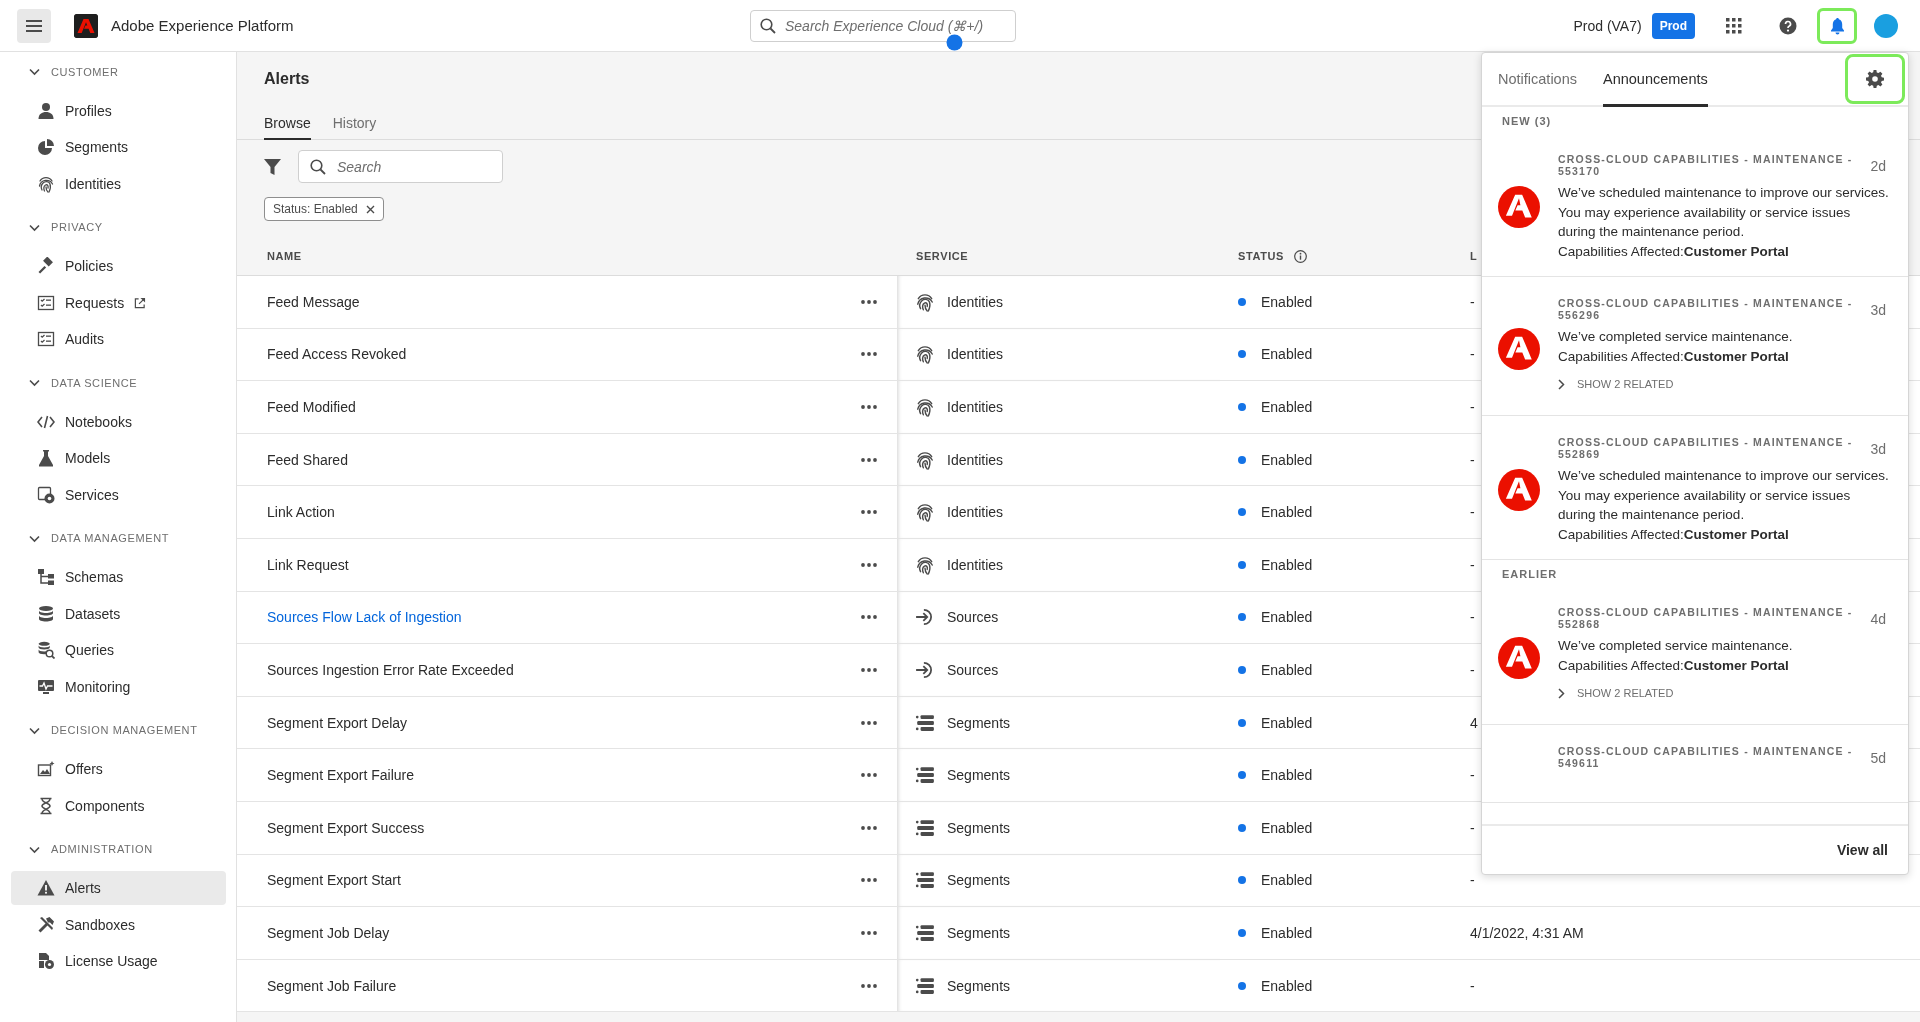 The image size is (1920, 1022). What do you see at coordinates (118, 961) in the screenshot?
I see `nav-item: License Usage` at bounding box center [118, 961].